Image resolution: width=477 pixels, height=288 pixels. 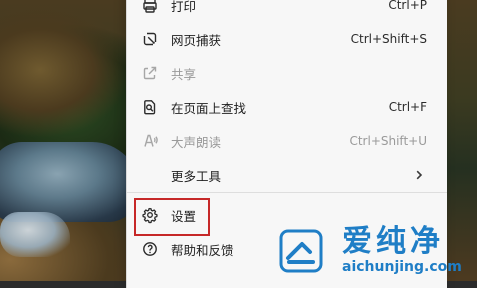 I want to click on web-capture-icon, so click(x=150, y=39).